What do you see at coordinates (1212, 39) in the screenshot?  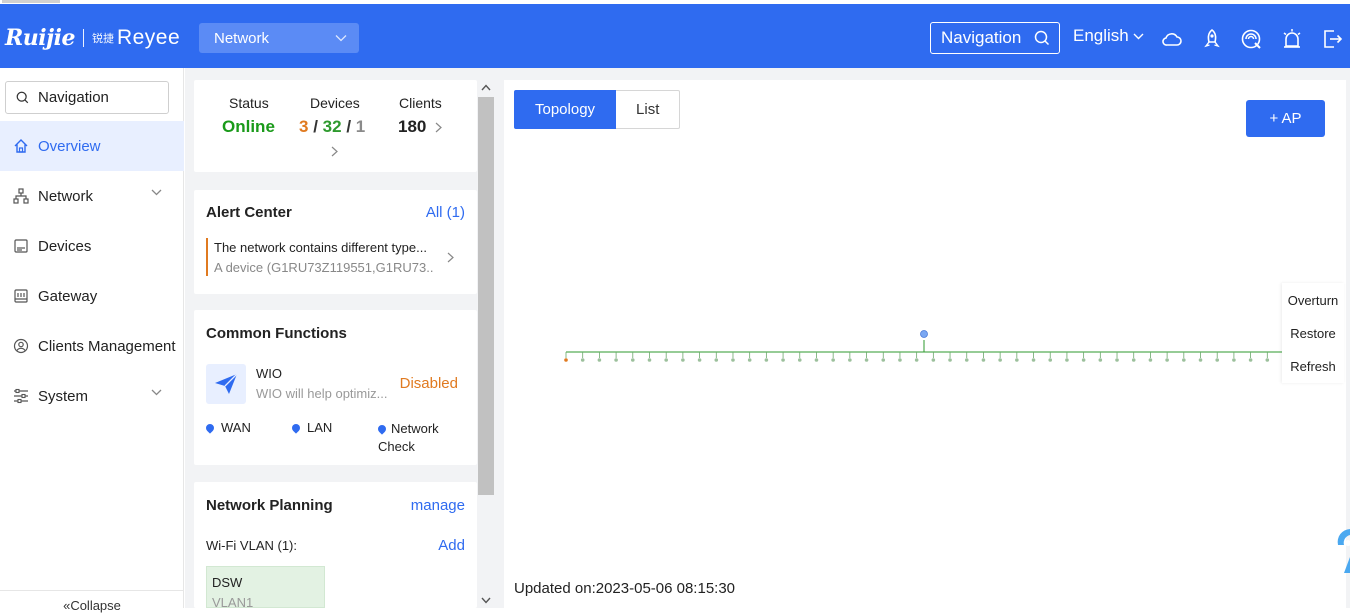 I see `rocket-icon` at bounding box center [1212, 39].